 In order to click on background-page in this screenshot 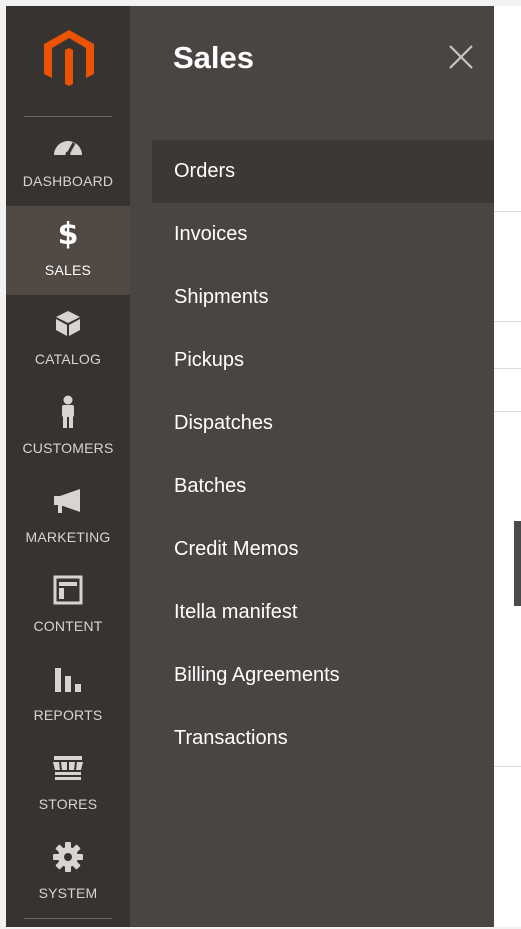, I will do `click(507, 466)`.